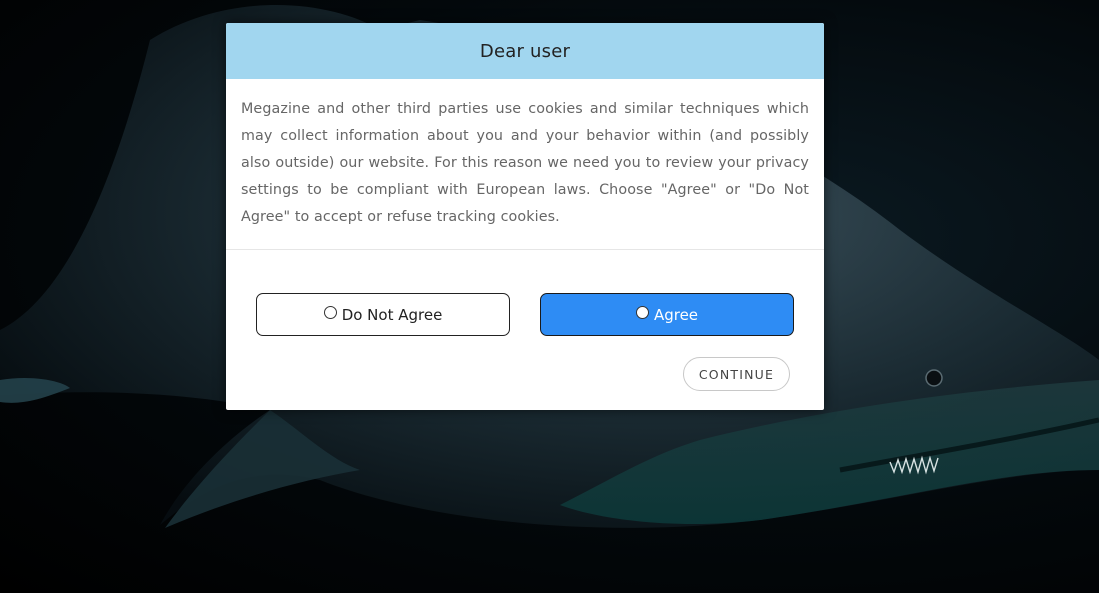 This screenshot has width=1099, height=593. I want to click on agree-label: Agree, so click(676, 314).